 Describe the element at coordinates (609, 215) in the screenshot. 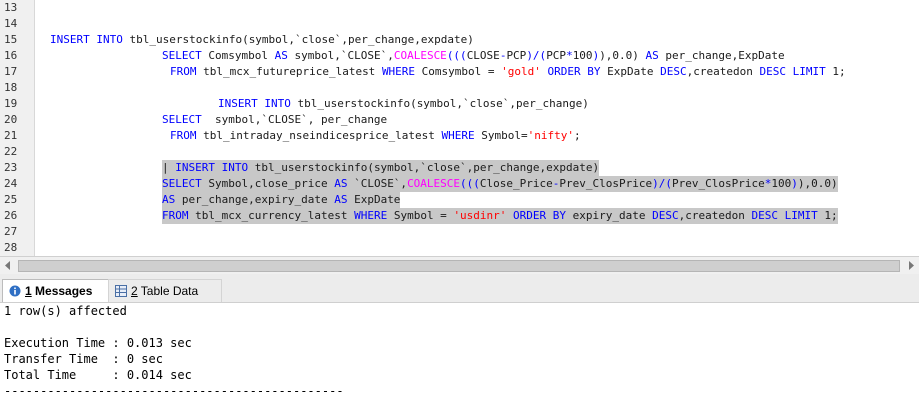

I see `code-token: expiry_date` at that location.